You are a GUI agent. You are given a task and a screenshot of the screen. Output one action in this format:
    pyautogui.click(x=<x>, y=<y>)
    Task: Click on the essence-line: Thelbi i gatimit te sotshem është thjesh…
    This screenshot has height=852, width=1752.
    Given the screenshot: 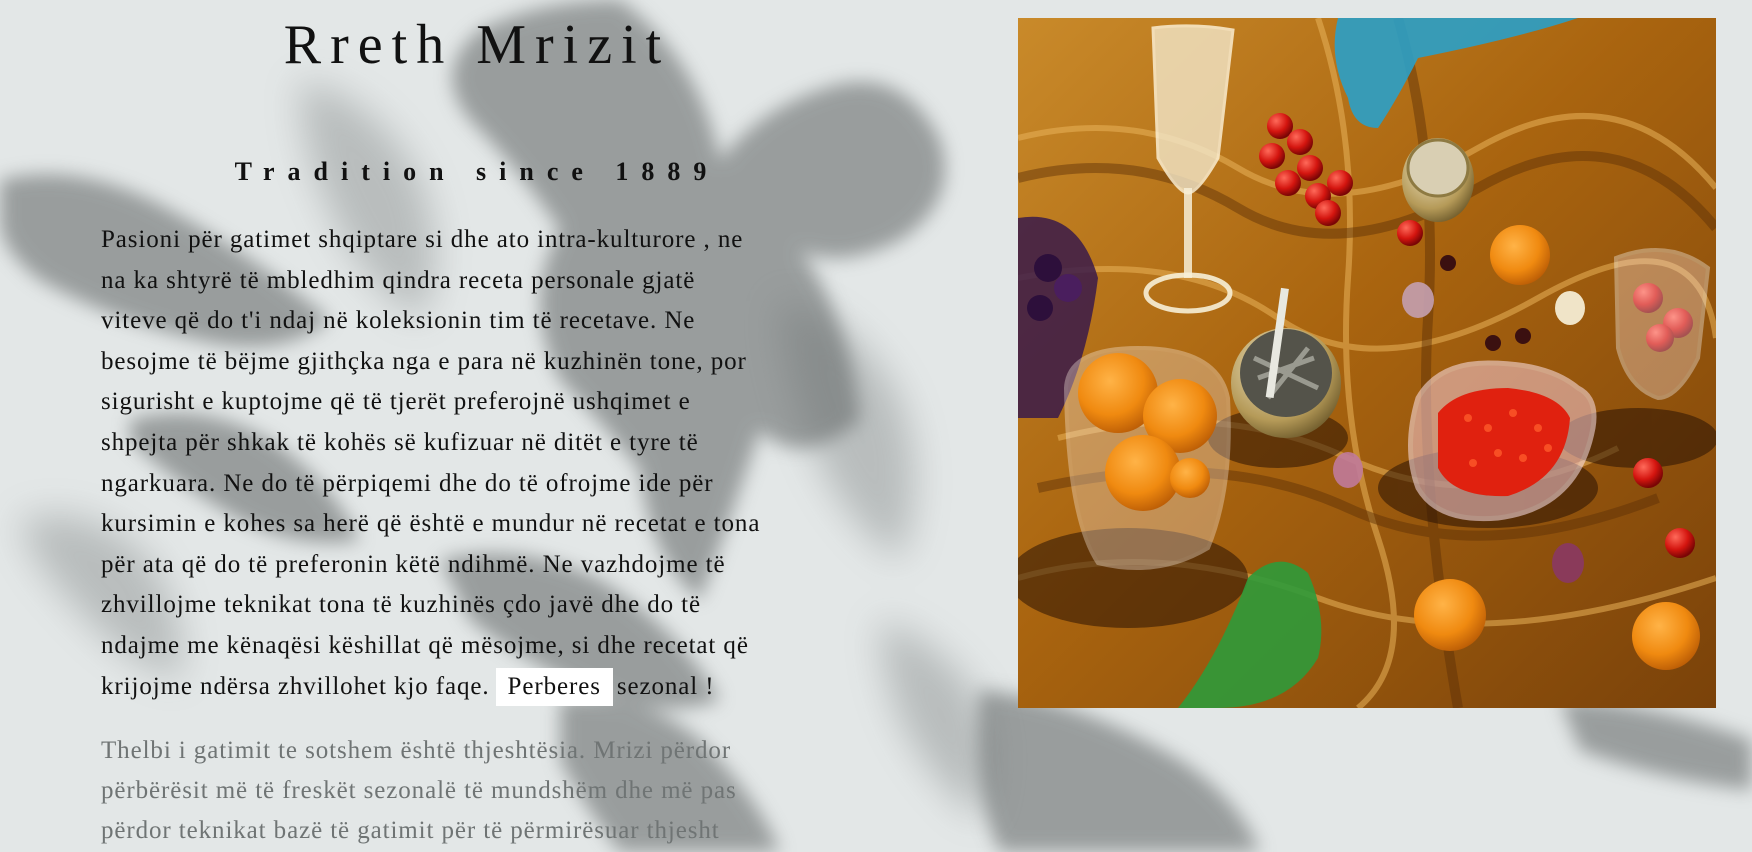 What is the action you would take?
    pyautogui.click(x=416, y=750)
    